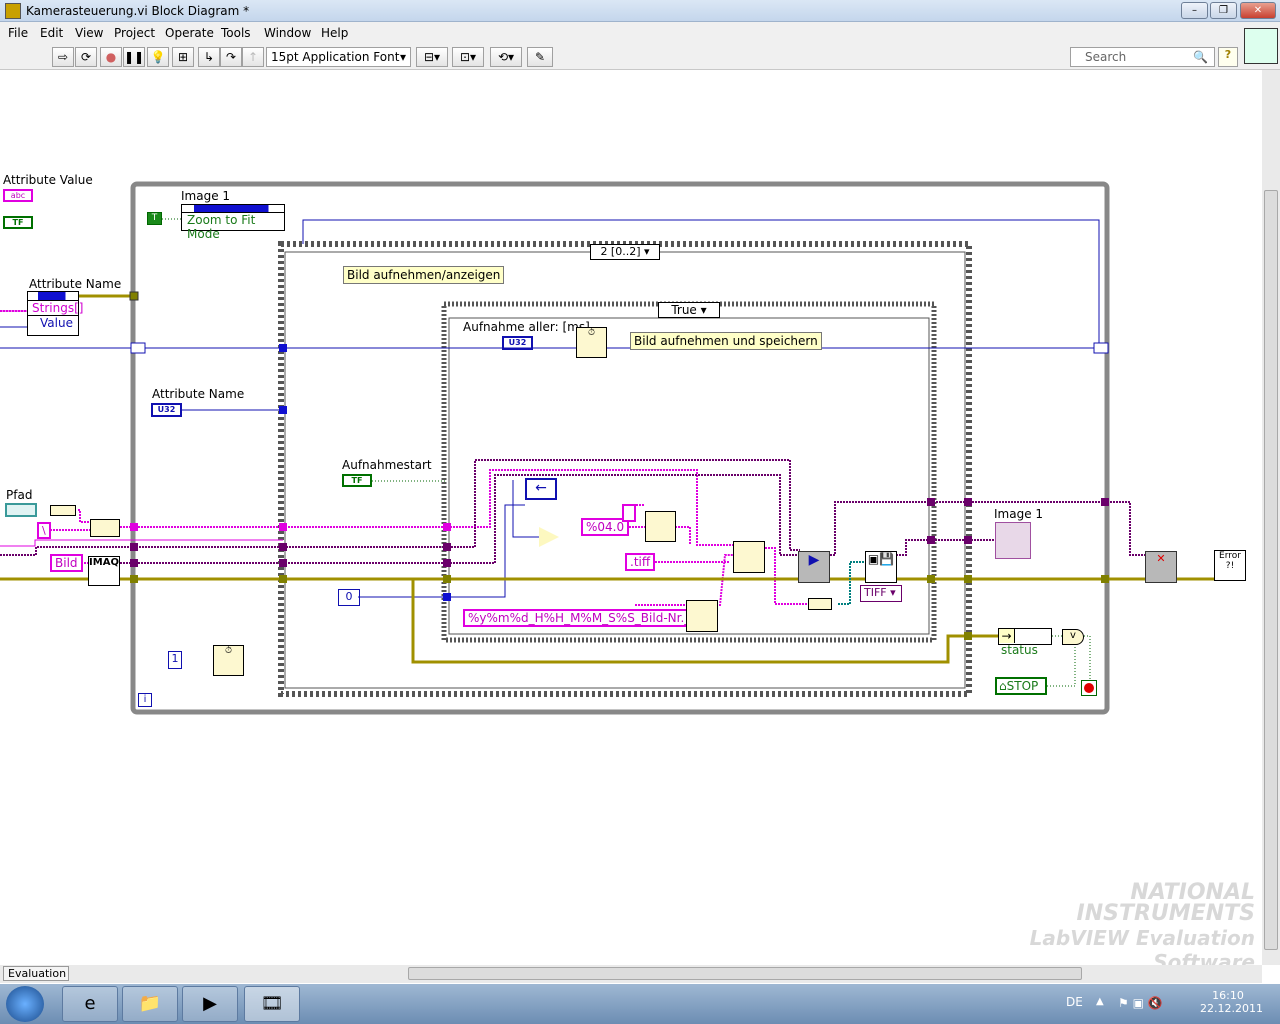 The image size is (1280, 1024). I want to click on clock-time: 16:10, so click(1228, 995).